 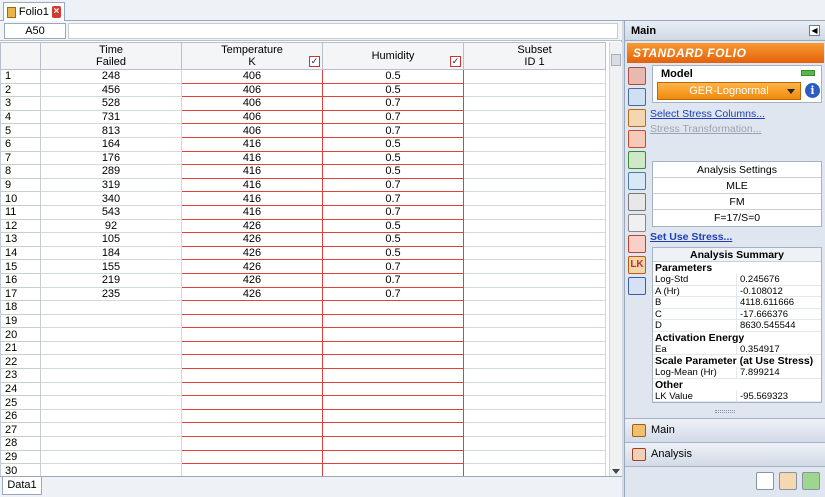 I want to click on close-icon: ×, so click(x=56, y=12).